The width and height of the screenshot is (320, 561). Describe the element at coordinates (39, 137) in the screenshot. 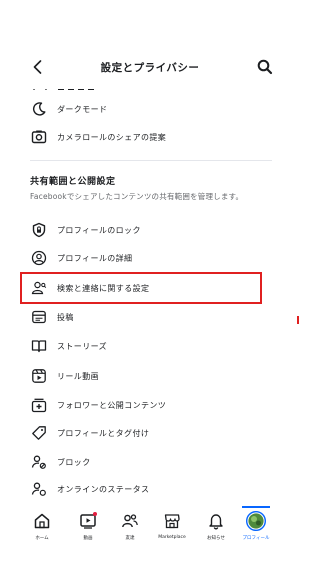

I see `camera-roll-icon` at that location.